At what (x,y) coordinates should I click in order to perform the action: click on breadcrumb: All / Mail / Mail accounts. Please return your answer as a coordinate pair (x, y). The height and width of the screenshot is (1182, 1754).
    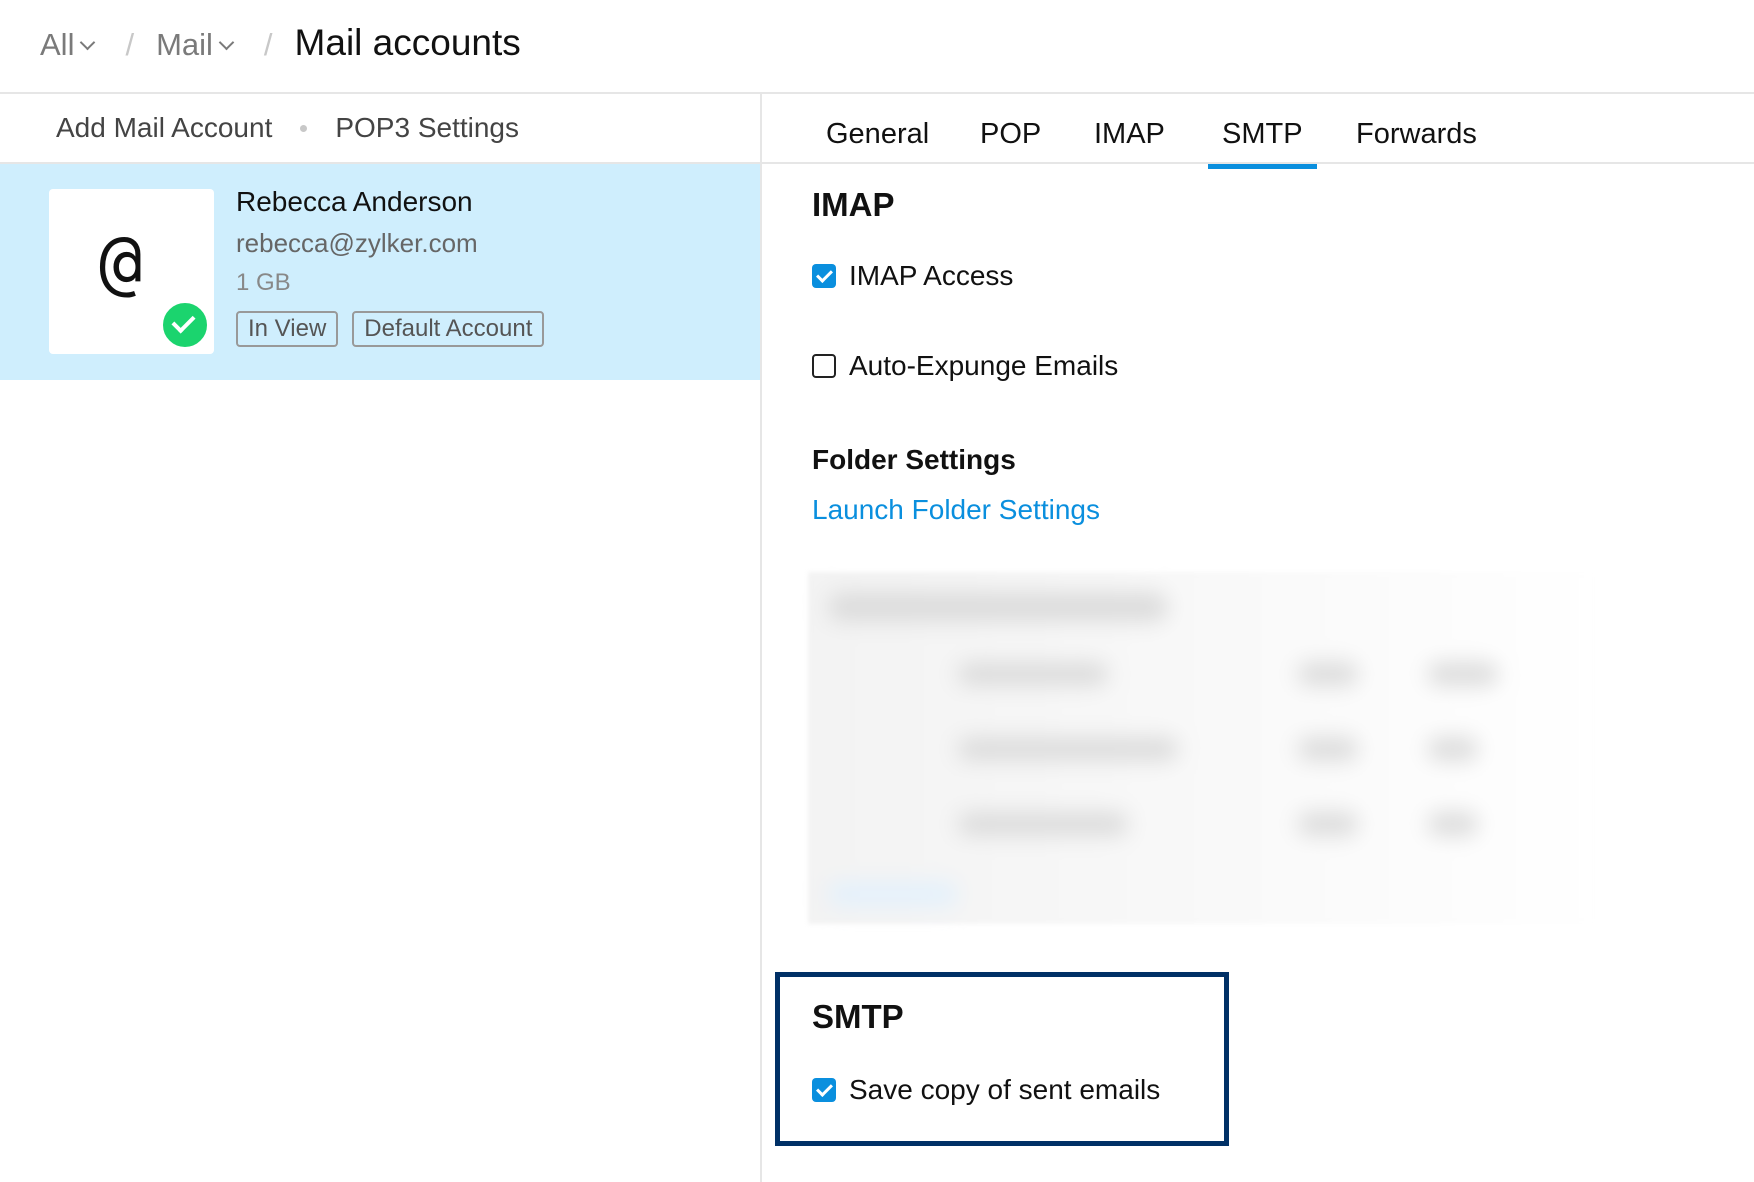
    Looking at the image, I should click on (280, 43).